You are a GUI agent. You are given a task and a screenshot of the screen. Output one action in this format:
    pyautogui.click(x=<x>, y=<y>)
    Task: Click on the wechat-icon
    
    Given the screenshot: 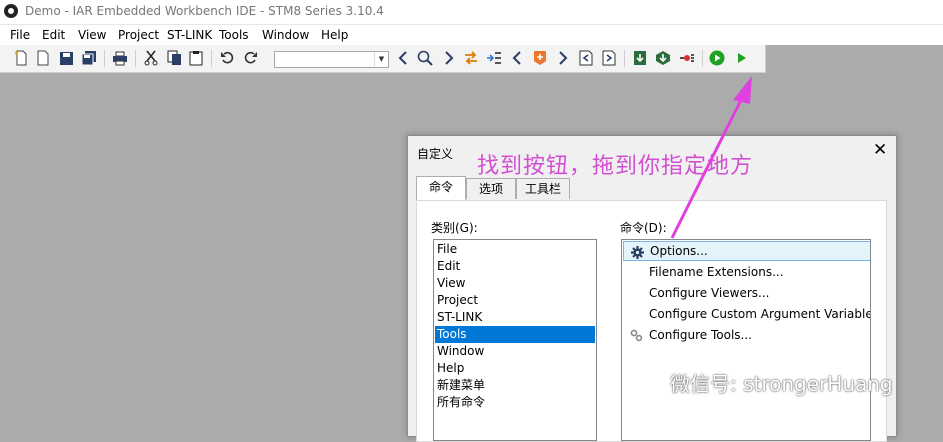 What is the action you would take?
    pyautogui.click(x=644, y=384)
    